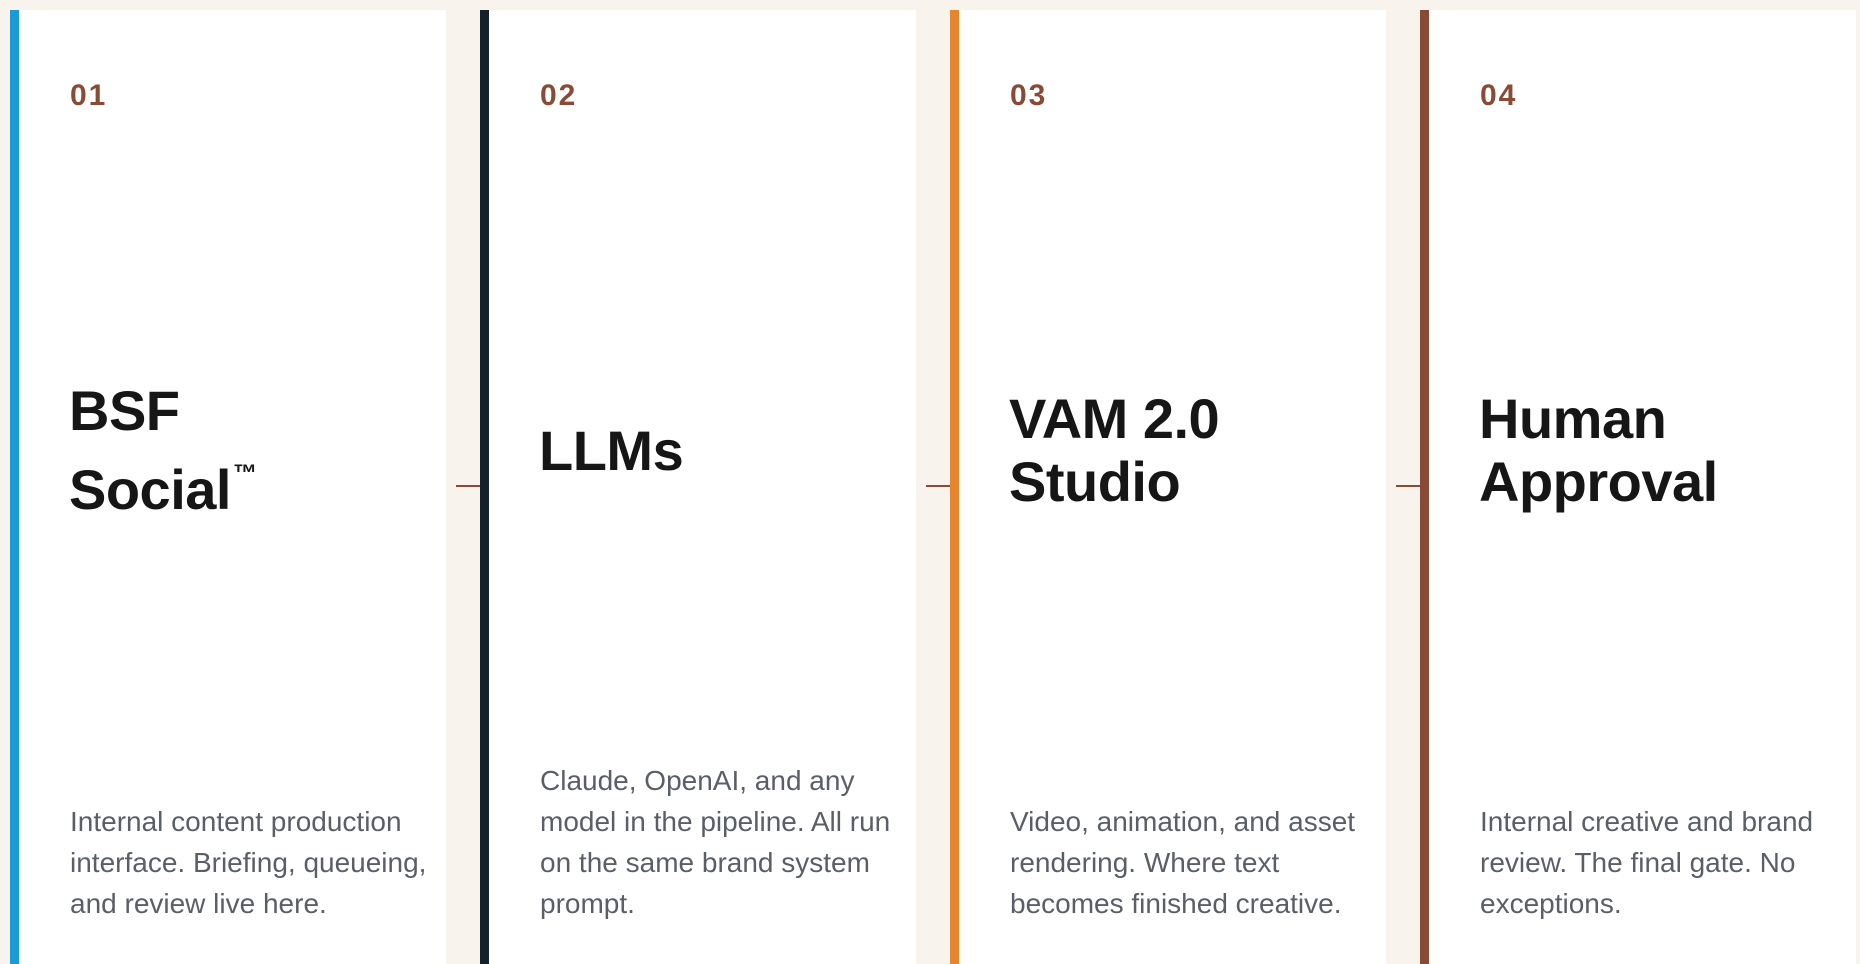  What do you see at coordinates (1573, 418) in the screenshot?
I see `stage-title-line: Human` at bounding box center [1573, 418].